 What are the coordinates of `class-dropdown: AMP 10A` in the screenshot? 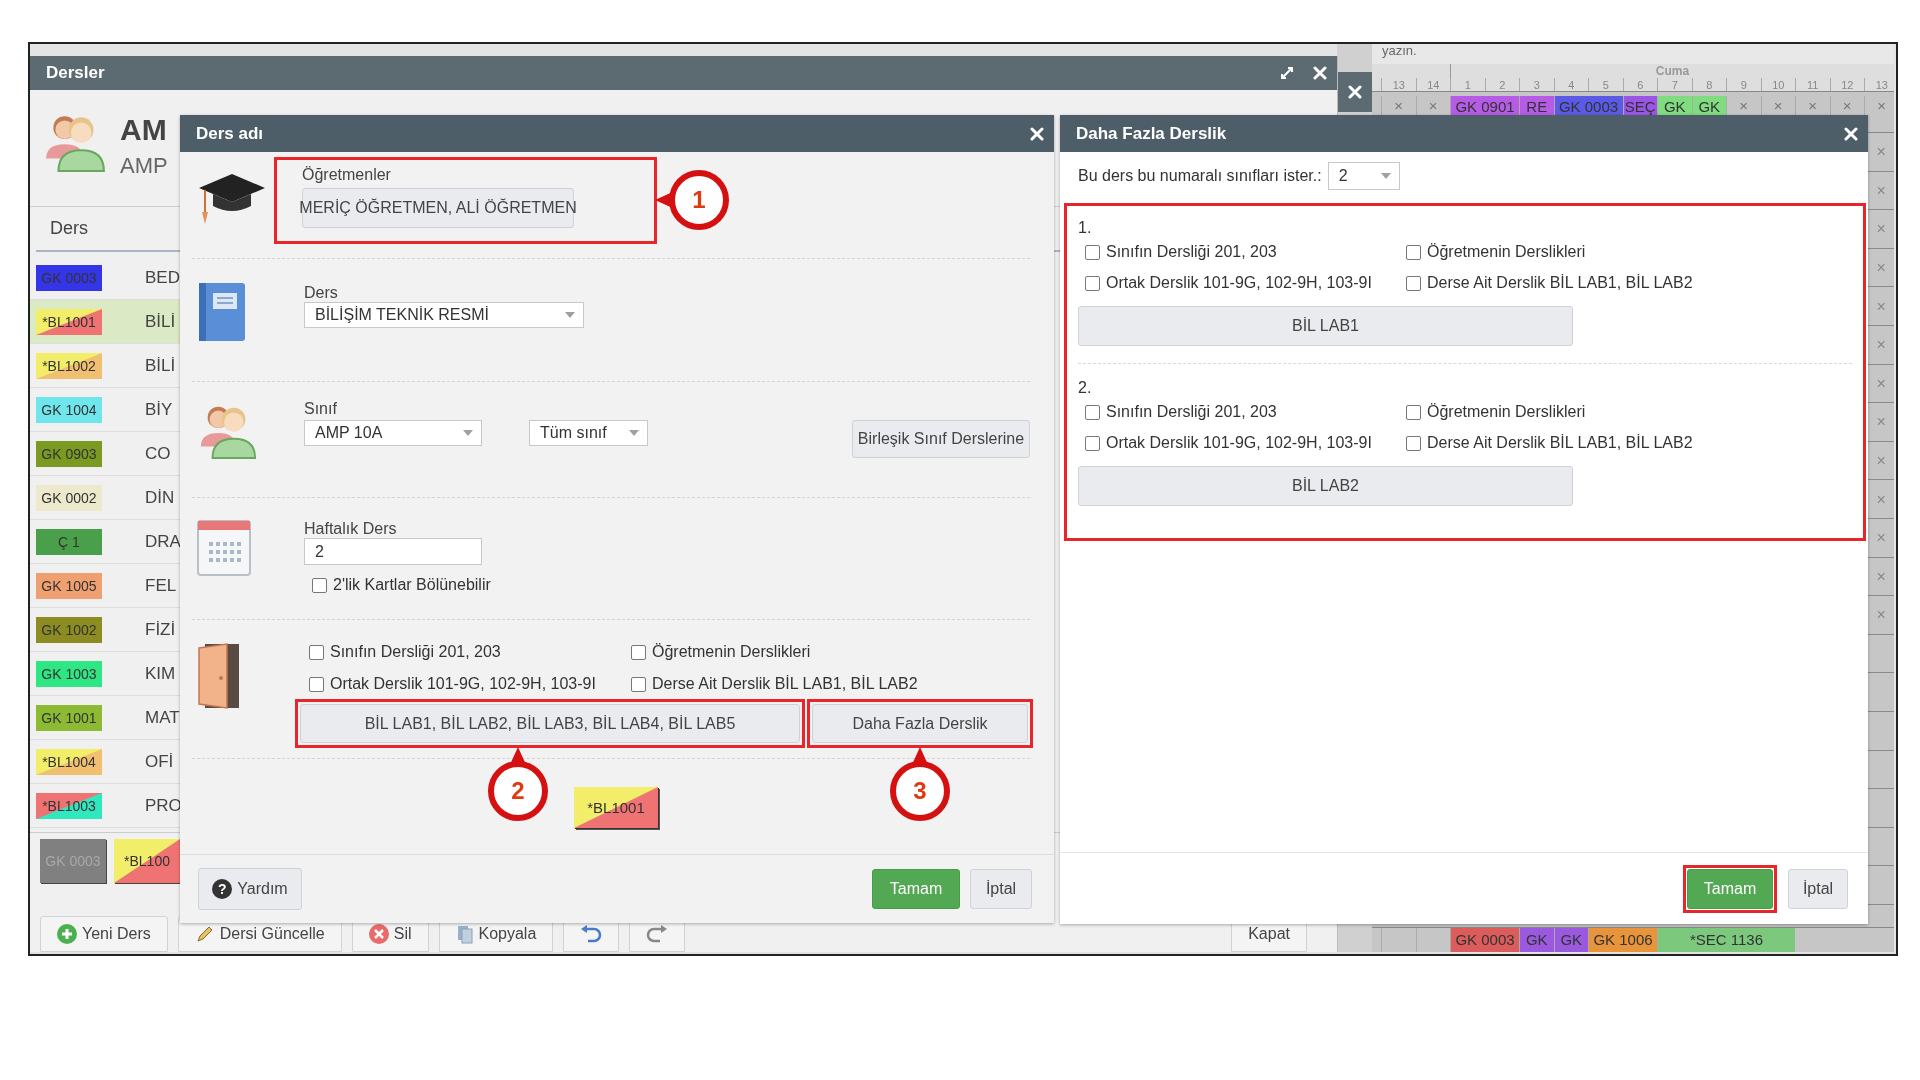 It's located at (393, 433).